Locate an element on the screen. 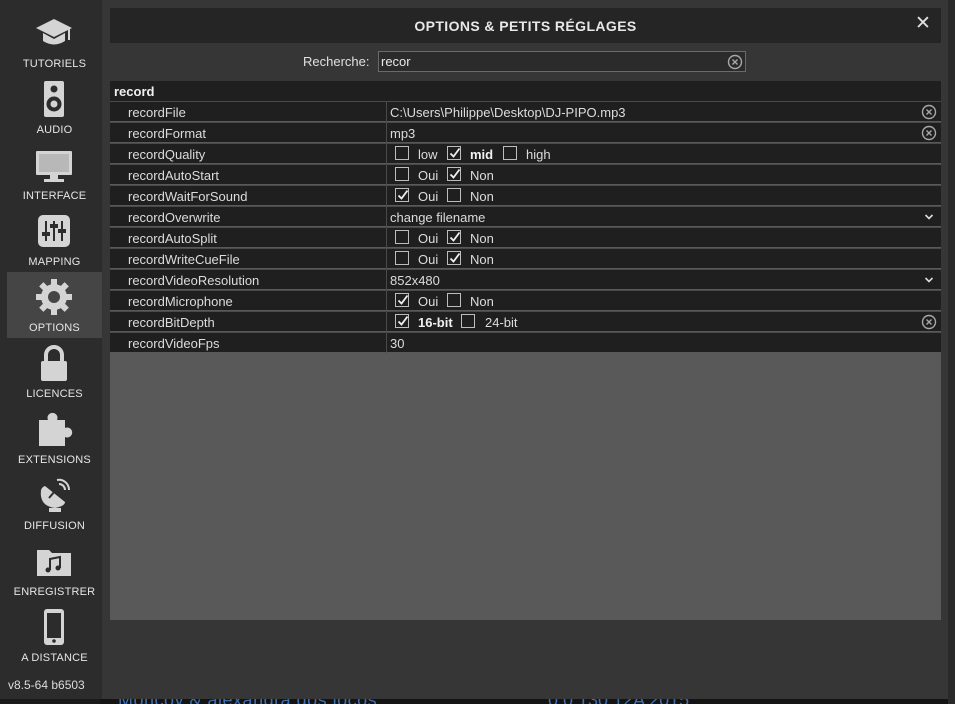 The height and width of the screenshot is (704, 955). sidebar-item-extensions: EXTENSIONS is located at coordinates (54, 437).